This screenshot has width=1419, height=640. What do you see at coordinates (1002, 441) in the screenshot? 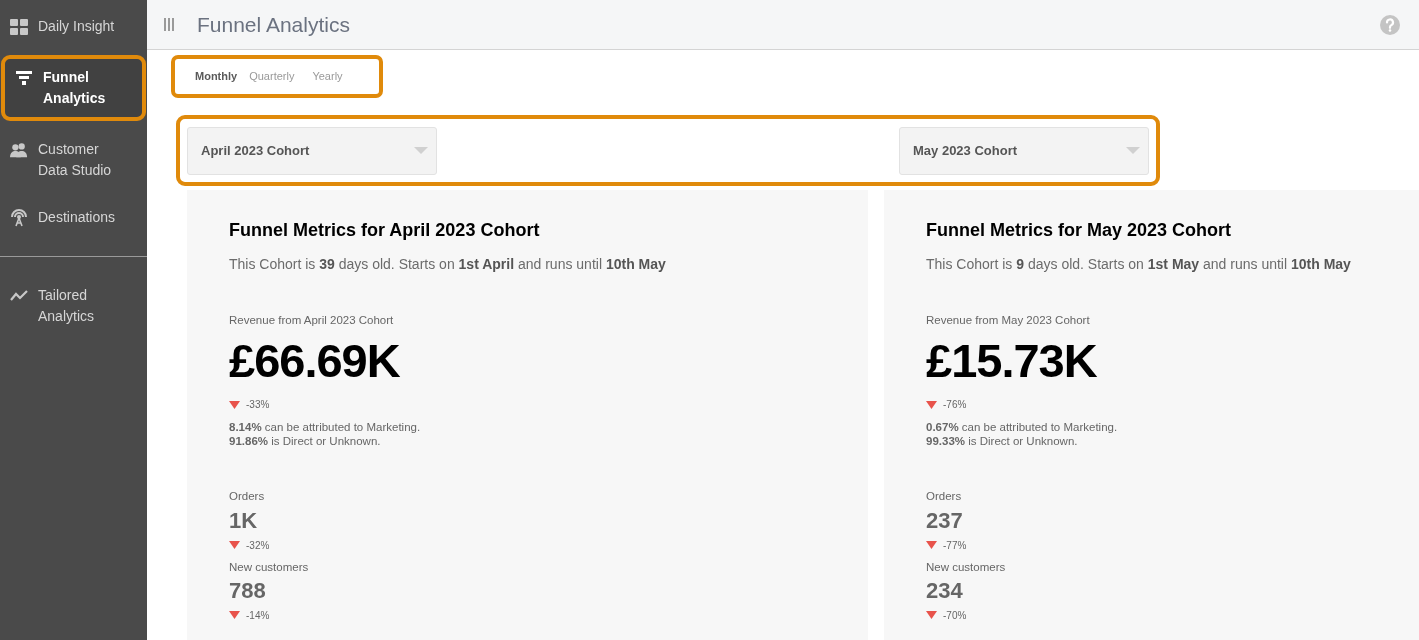
I see `attribution-text: 99.33% is Direct or Unknown.` at bounding box center [1002, 441].